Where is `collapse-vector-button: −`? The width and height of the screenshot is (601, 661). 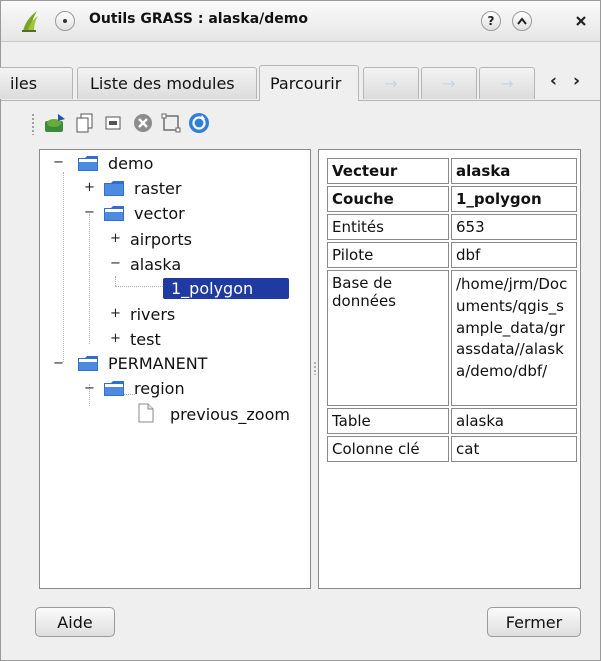
collapse-vector-button: − is located at coordinates (89, 212).